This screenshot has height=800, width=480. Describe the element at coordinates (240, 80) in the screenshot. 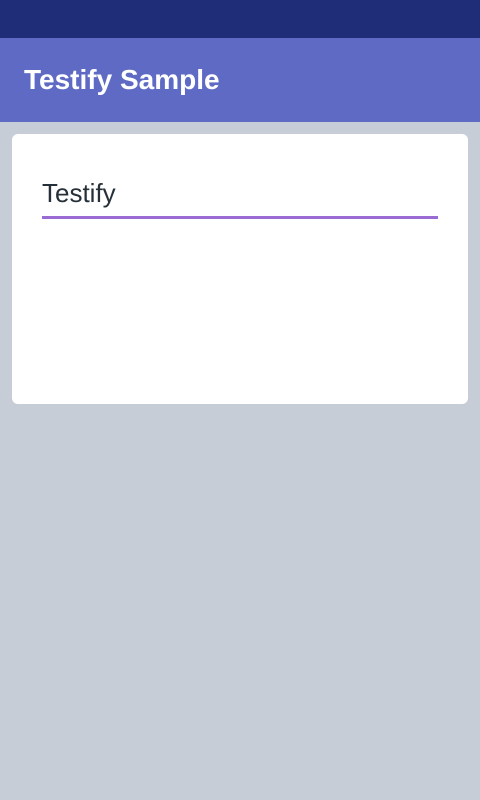

I see `app-bar: Testify Sample` at that location.